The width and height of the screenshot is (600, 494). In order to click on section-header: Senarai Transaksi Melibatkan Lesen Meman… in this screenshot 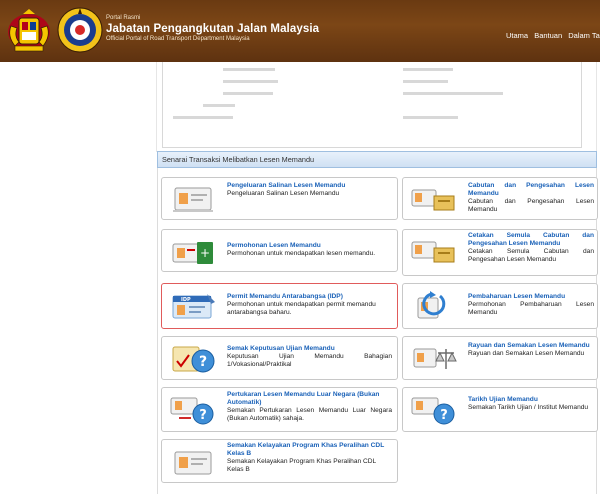, I will do `click(377, 159)`.